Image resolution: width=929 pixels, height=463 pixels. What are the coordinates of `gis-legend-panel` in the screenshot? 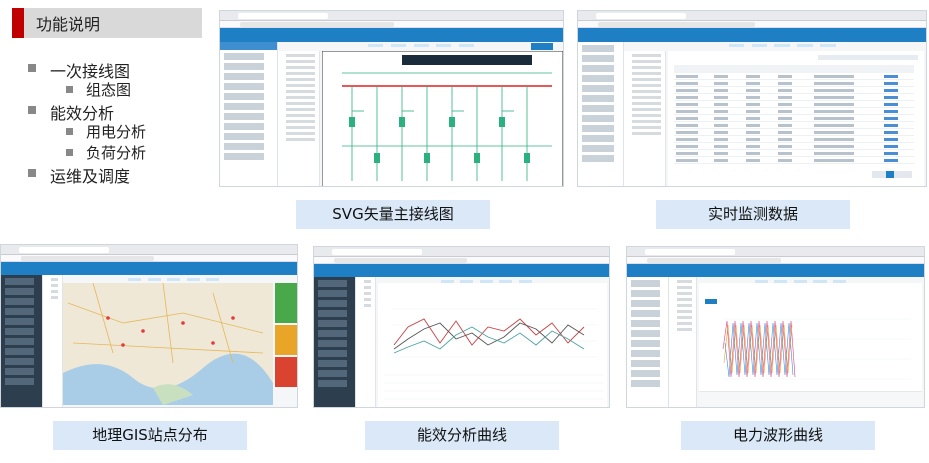 It's located at (286, 343).